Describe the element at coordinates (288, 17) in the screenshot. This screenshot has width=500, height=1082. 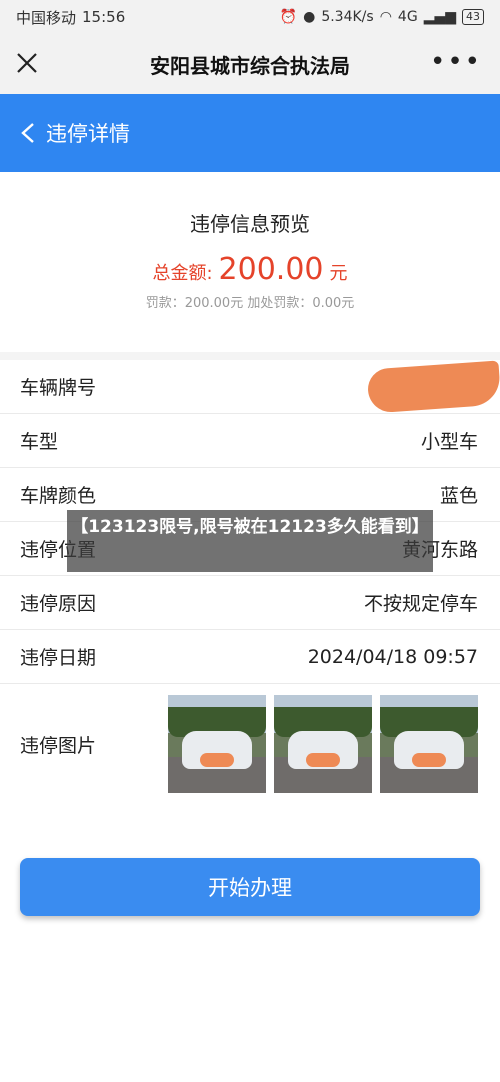
I see `alarm-icon: ⏰` at that location.